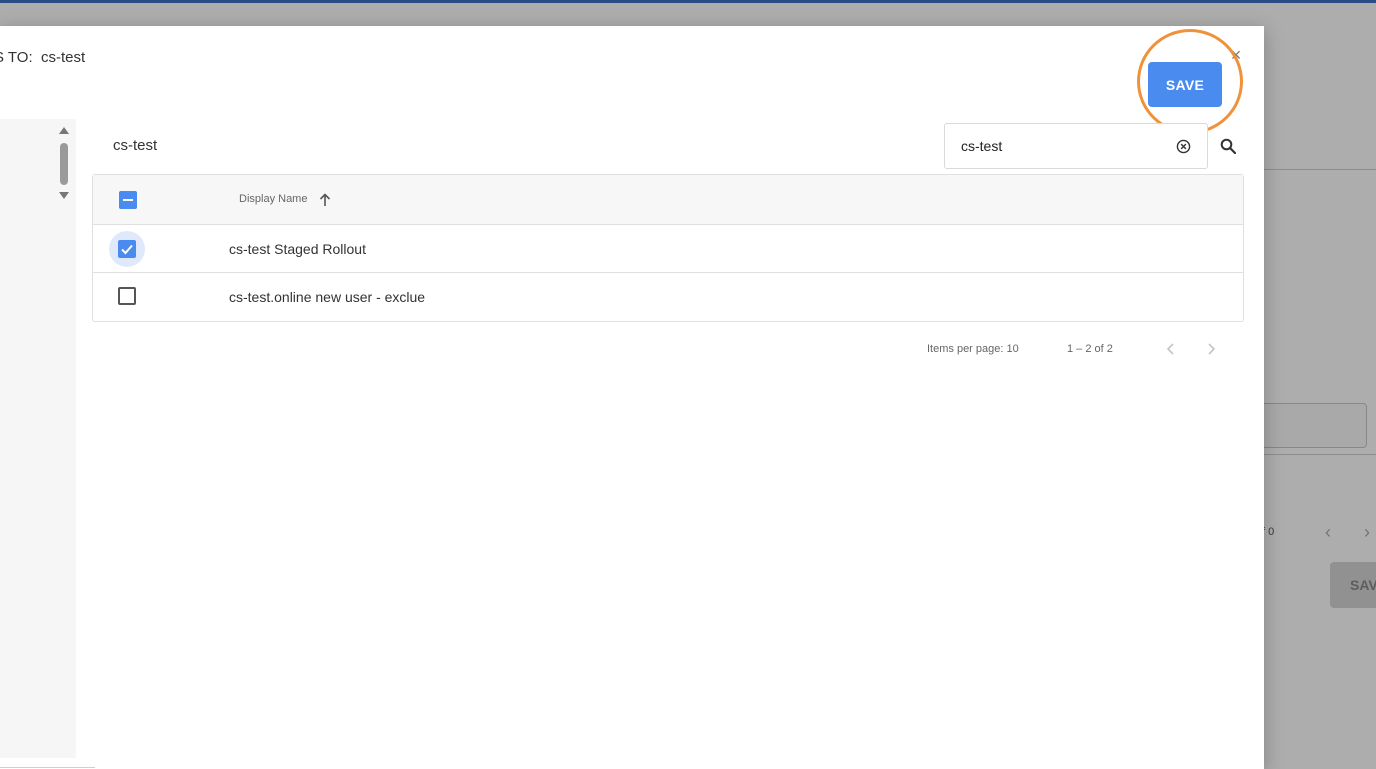 This screenshot has height=769, width=1376. What do you see at coordinates (64, 195) in the screenshot?
I see `scroll-down-arrow-icon` at bounding box center [64, 195].